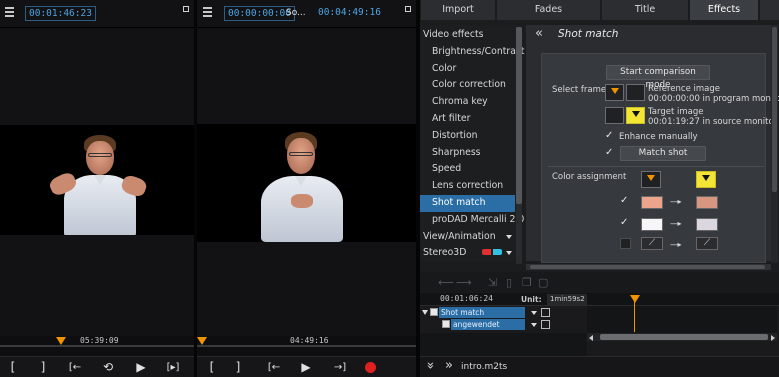 The width and height of the screenshot is (779, 377). I want to click on collapse-icon, so click(425, 312).